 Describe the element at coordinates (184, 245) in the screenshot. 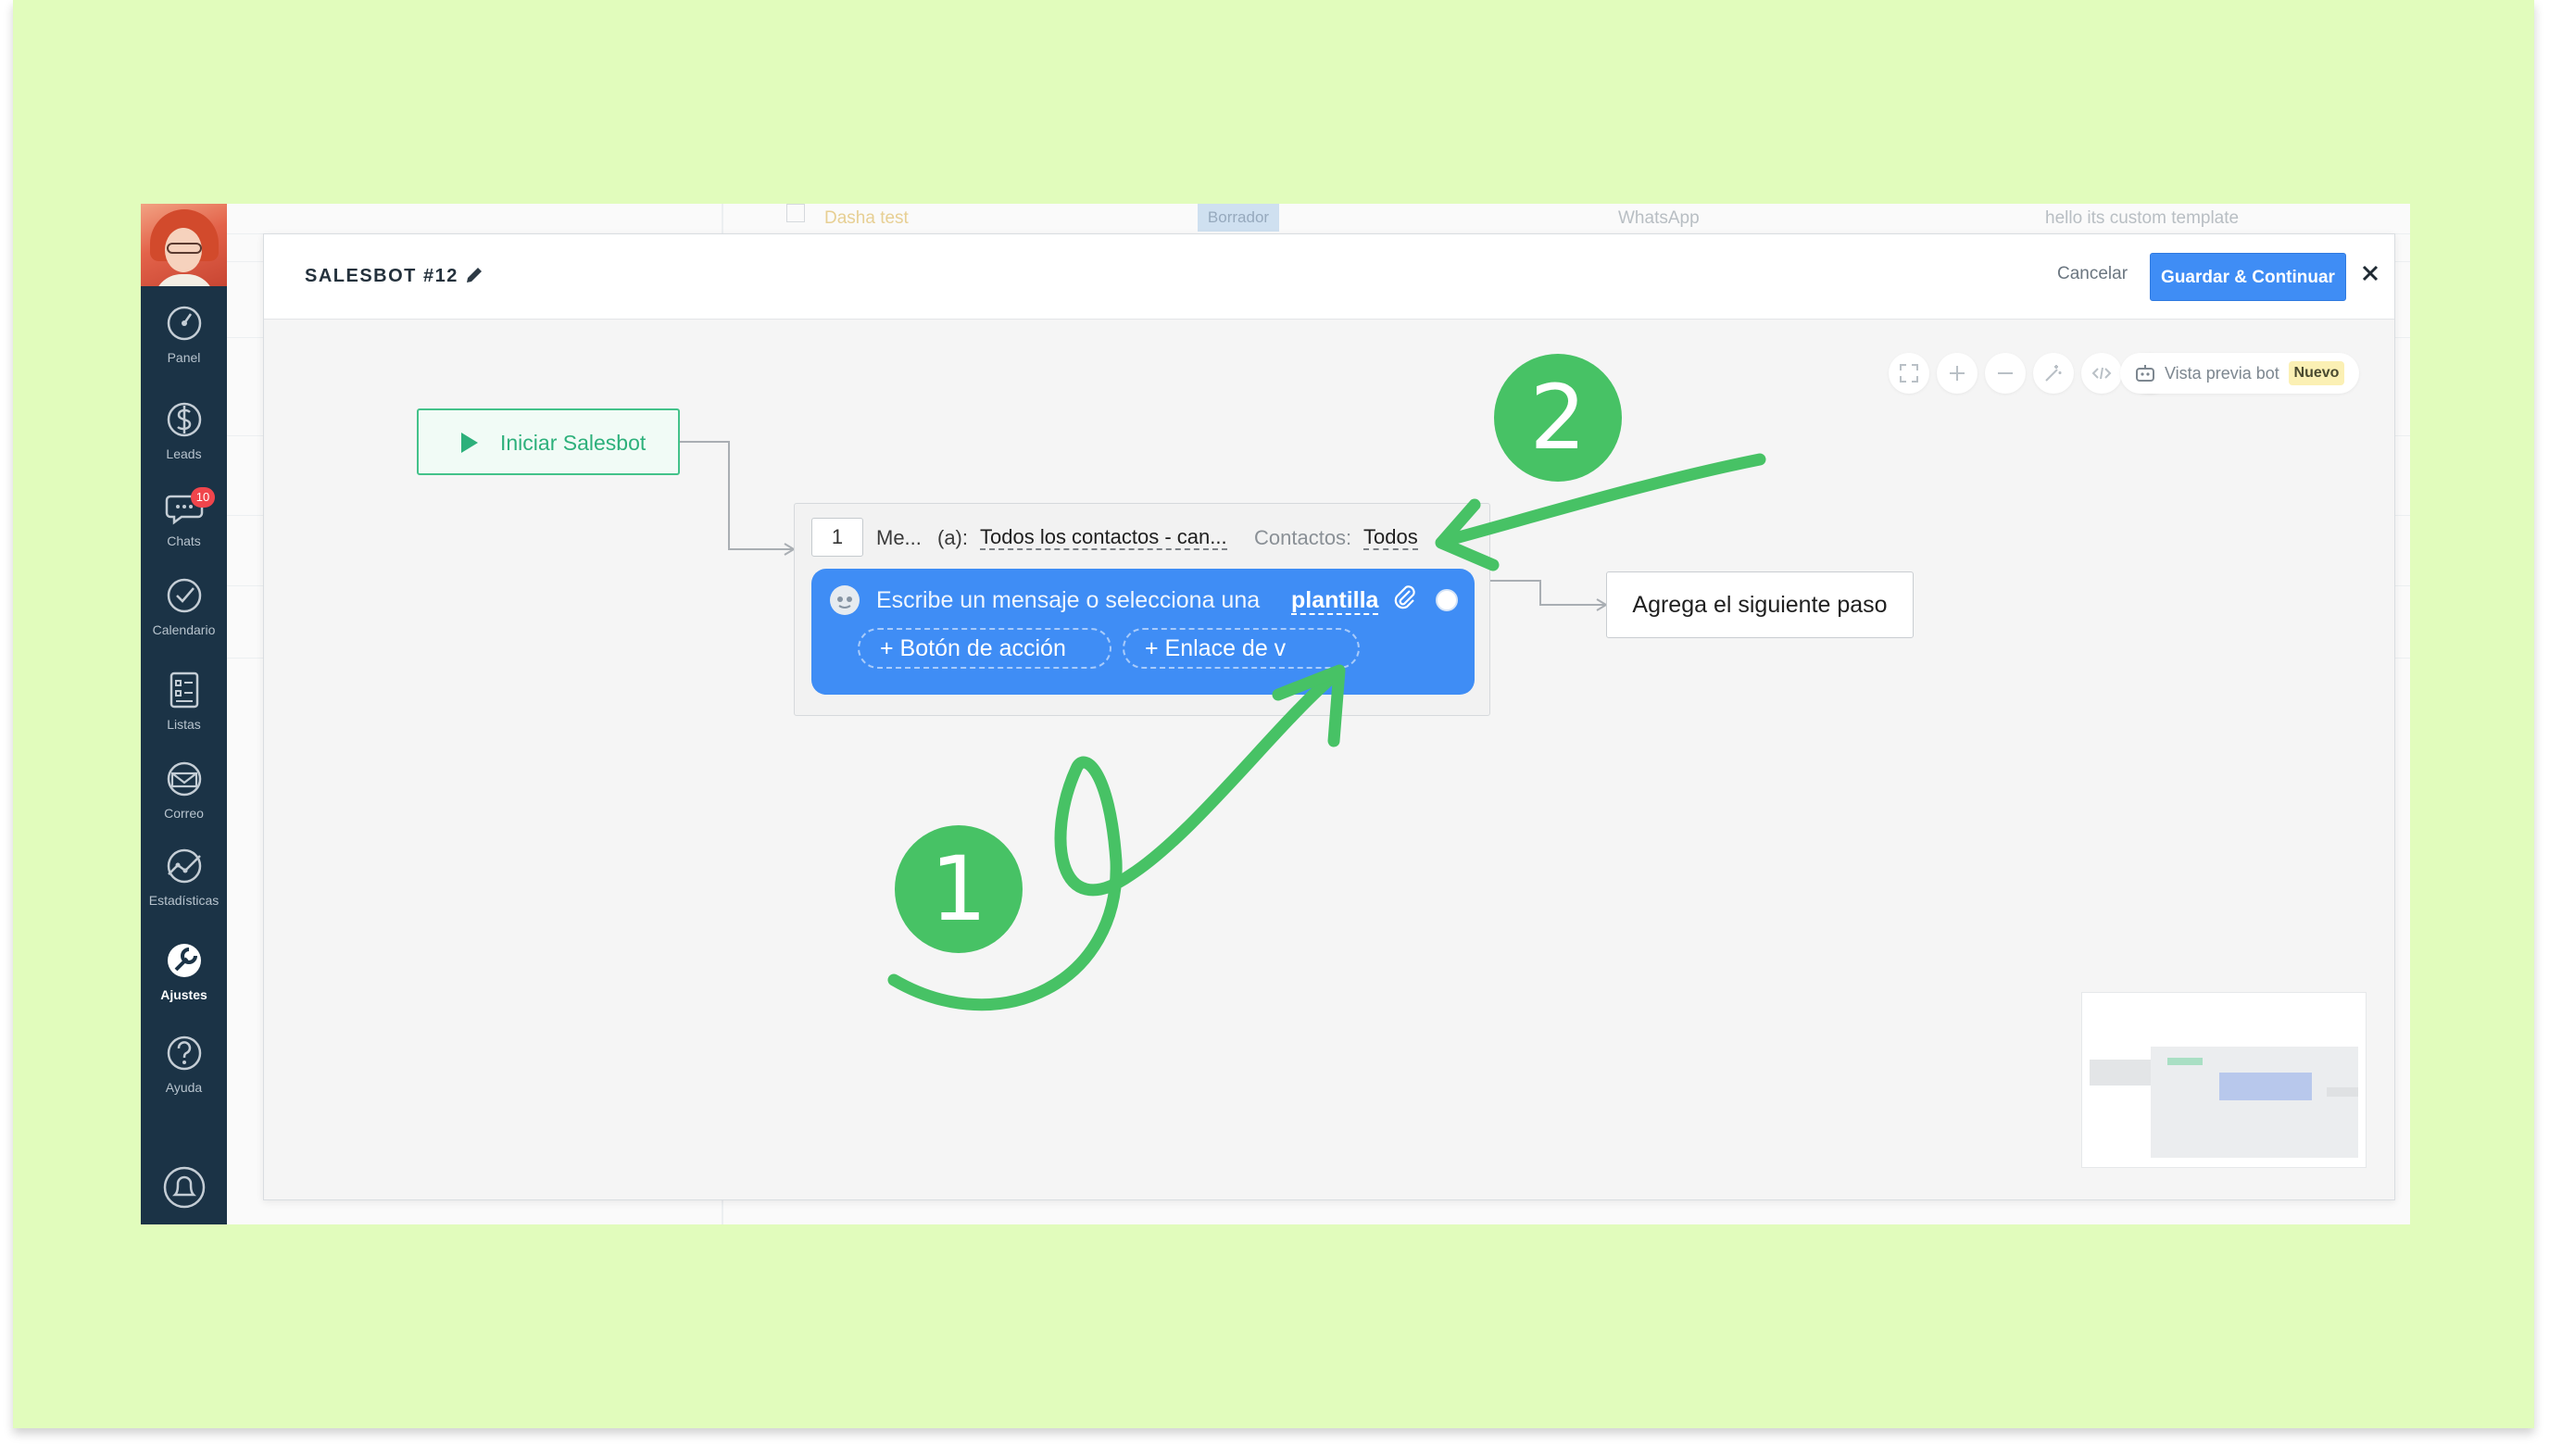

I see `user-avatar` at that location.